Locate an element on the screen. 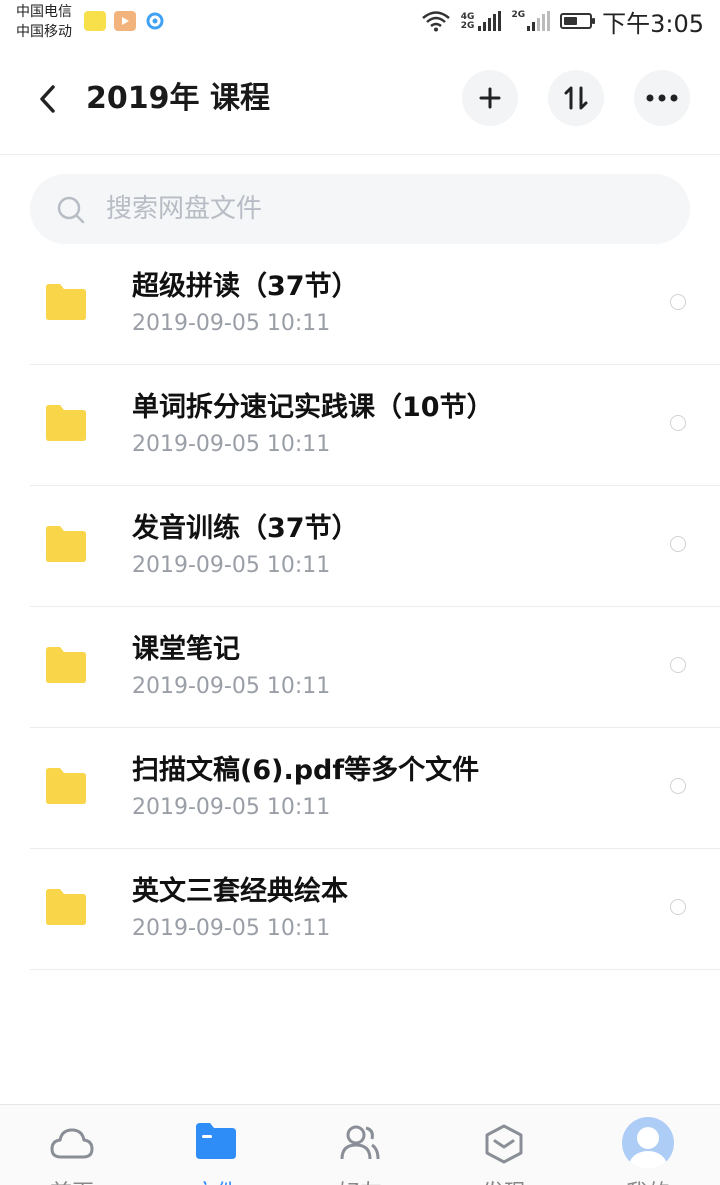  notification-icons is located at coordinates (125, 21).